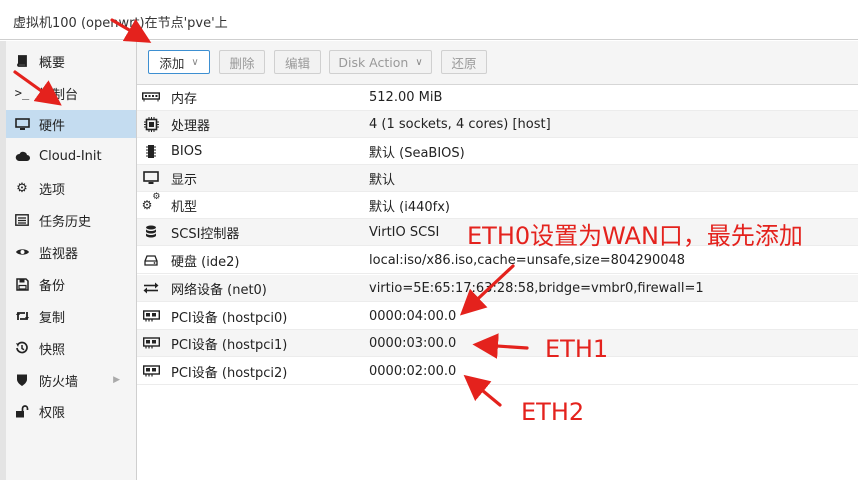 Image resolution: width=858 pixels, height=480 pixels. What do you see at coordinates (500, 346) in the screenshot?
I see `arrow-to-hostpci1` at bounding box center [500, 346].